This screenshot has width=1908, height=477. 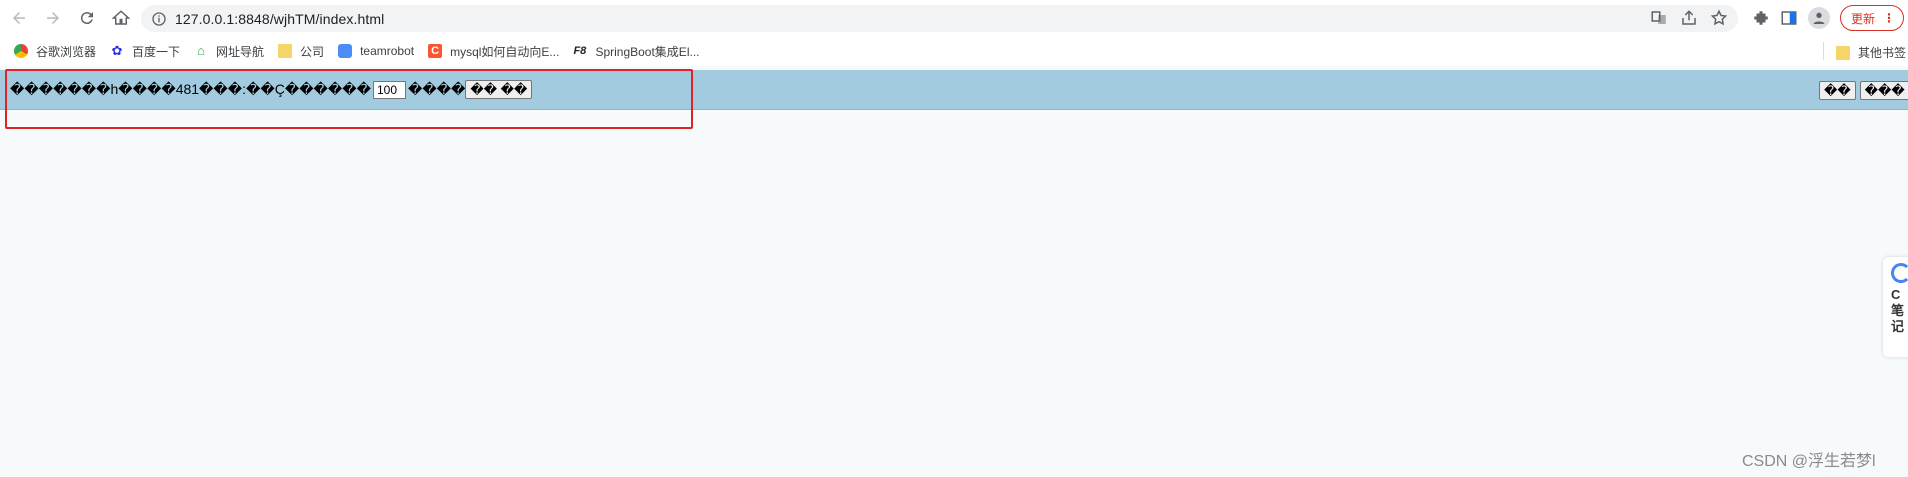 What do you see at coordinates (1896, 294) in the screenshot?
I see `side-widget-text-1: C` at bounding box center [1896, 294].